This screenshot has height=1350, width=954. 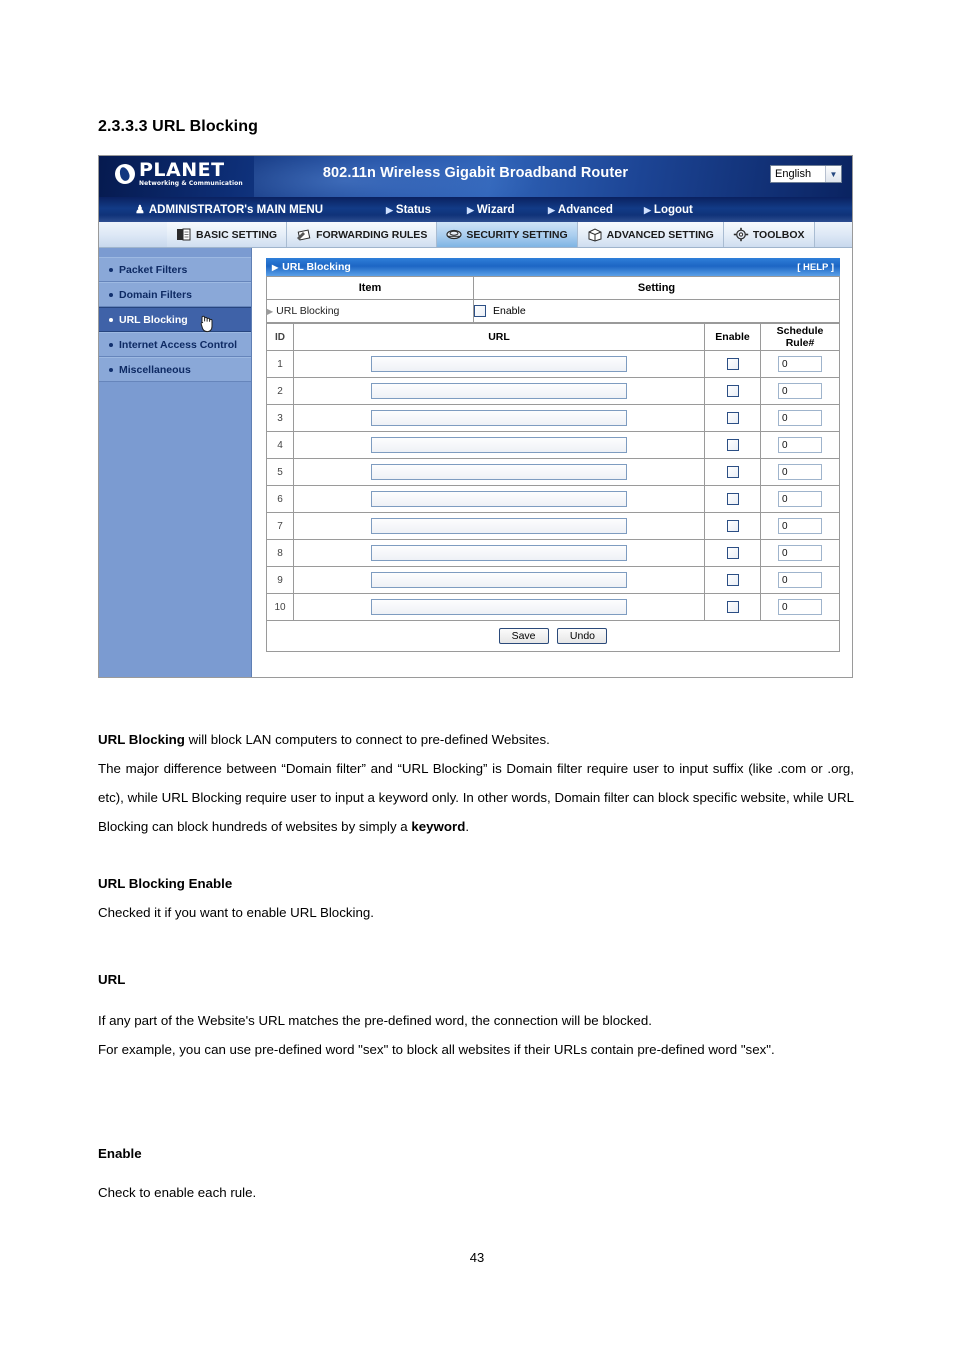 I want to click on table-row: 4 0, so click(x=553, y=445).